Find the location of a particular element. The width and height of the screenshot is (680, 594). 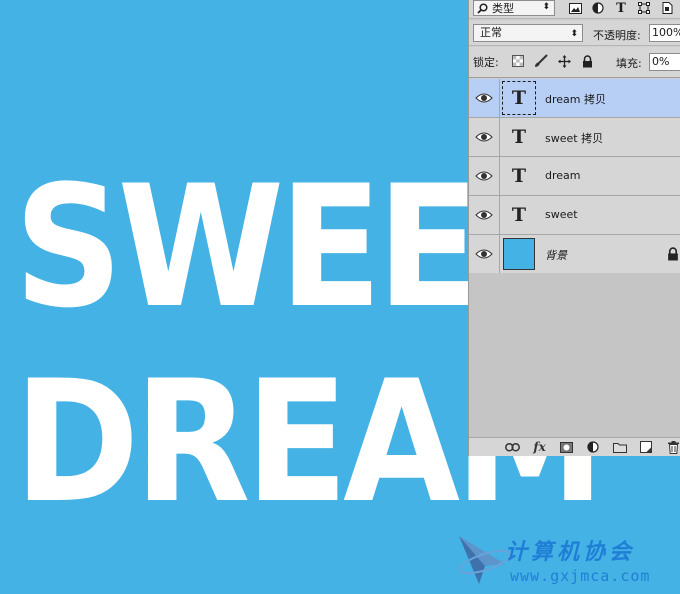

blend-mode-value: 正常 is located at coordinates (491, 32).